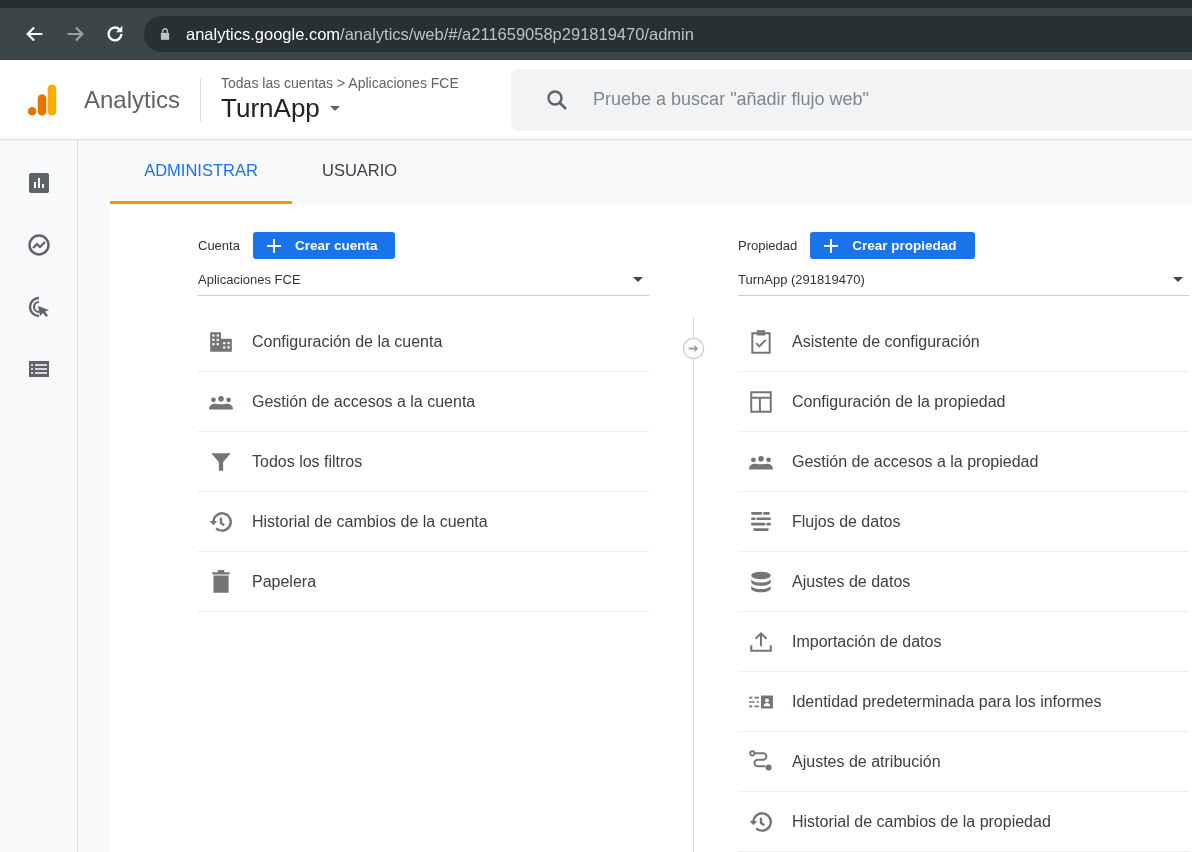 The height and width of the screenshot is (852, 1192). What do you see at coordinates (38, 245) in the screenshot?
I see `explore-icon` at bounding box center [38, 245].